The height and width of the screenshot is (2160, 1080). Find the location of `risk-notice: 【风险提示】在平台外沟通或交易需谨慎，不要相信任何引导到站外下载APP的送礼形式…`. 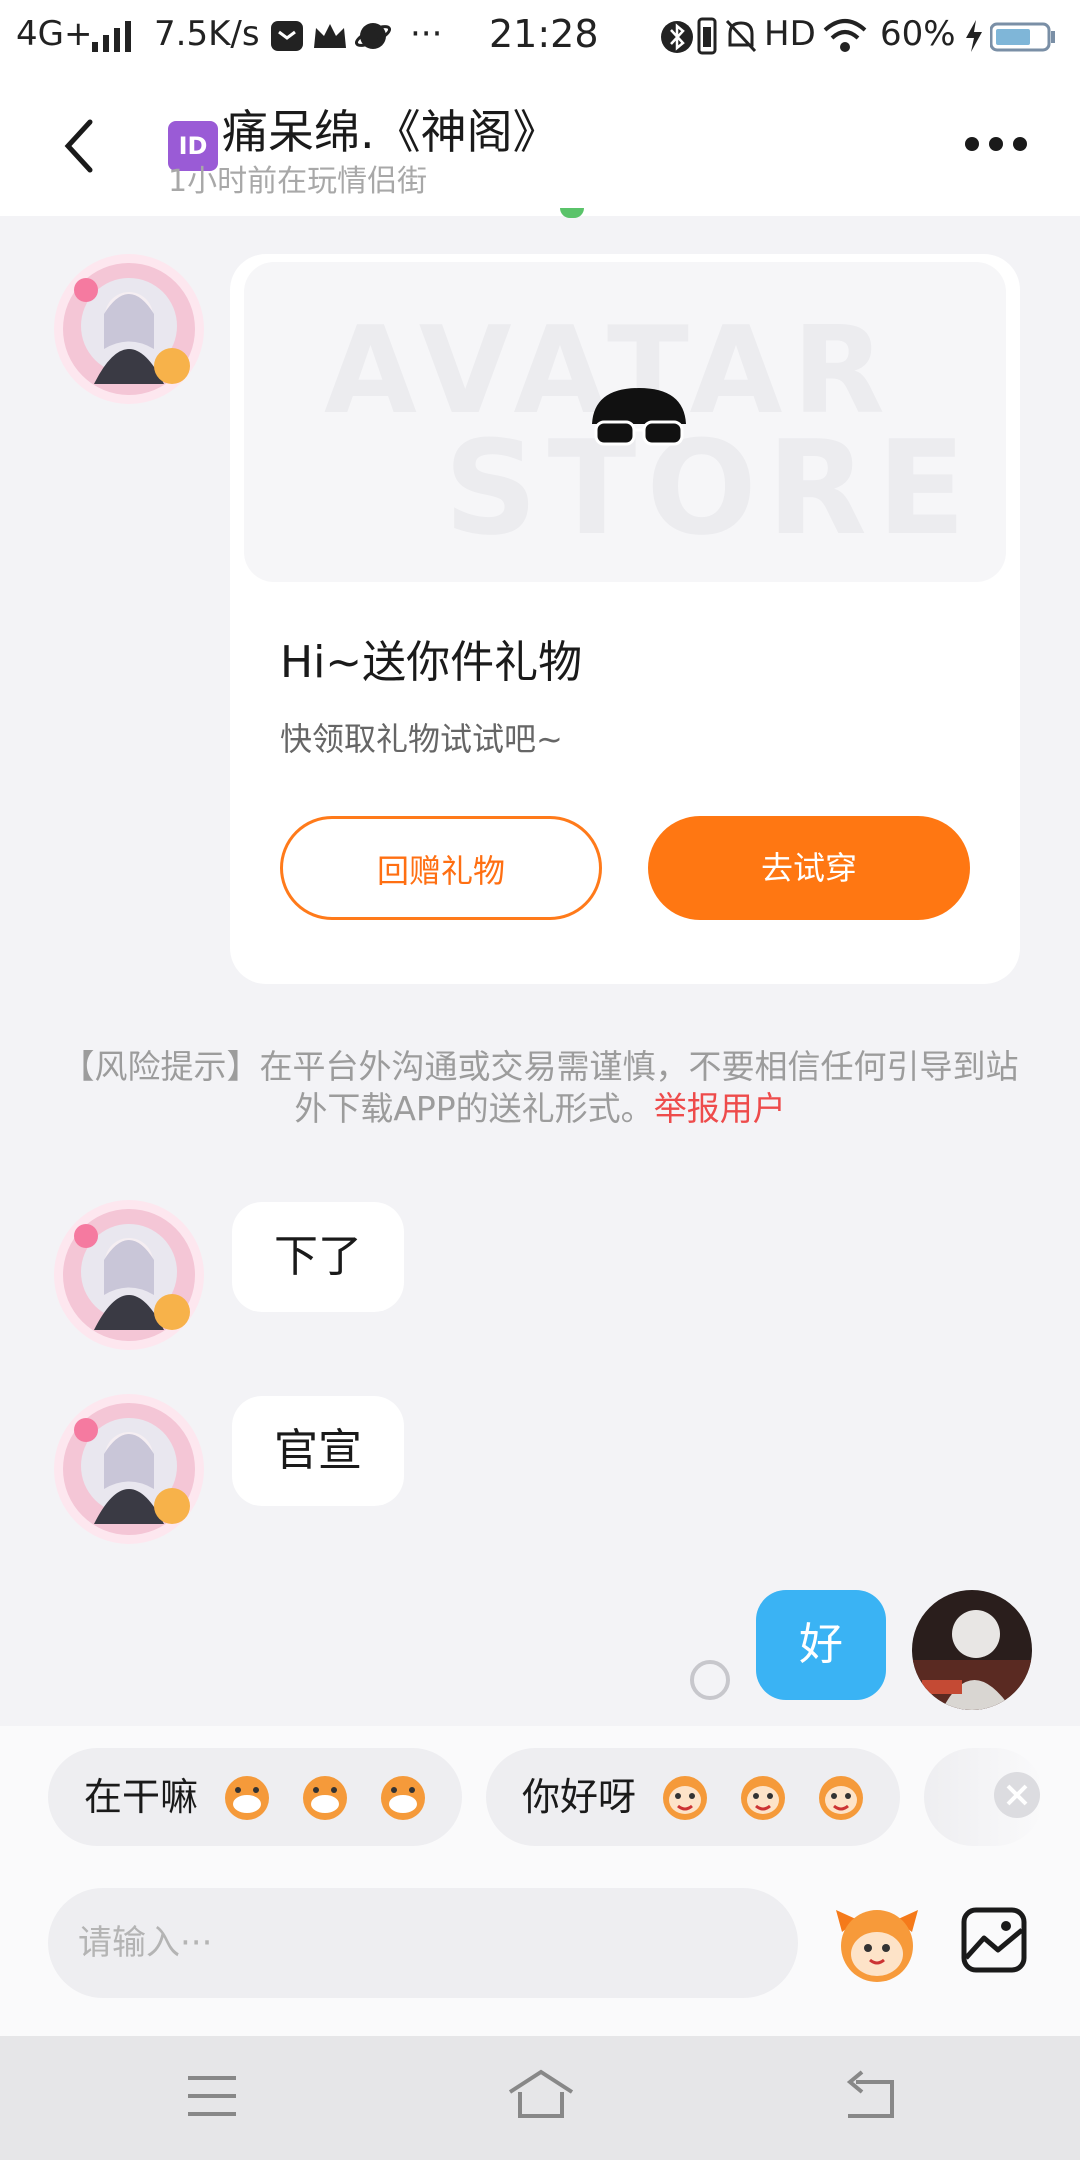

risk-notice: 【风险提示】在平台外沟通或交易需谨慎，不要相信任何引导到站外下载APP的送礼形式… is located at coordinates (540, 1088).